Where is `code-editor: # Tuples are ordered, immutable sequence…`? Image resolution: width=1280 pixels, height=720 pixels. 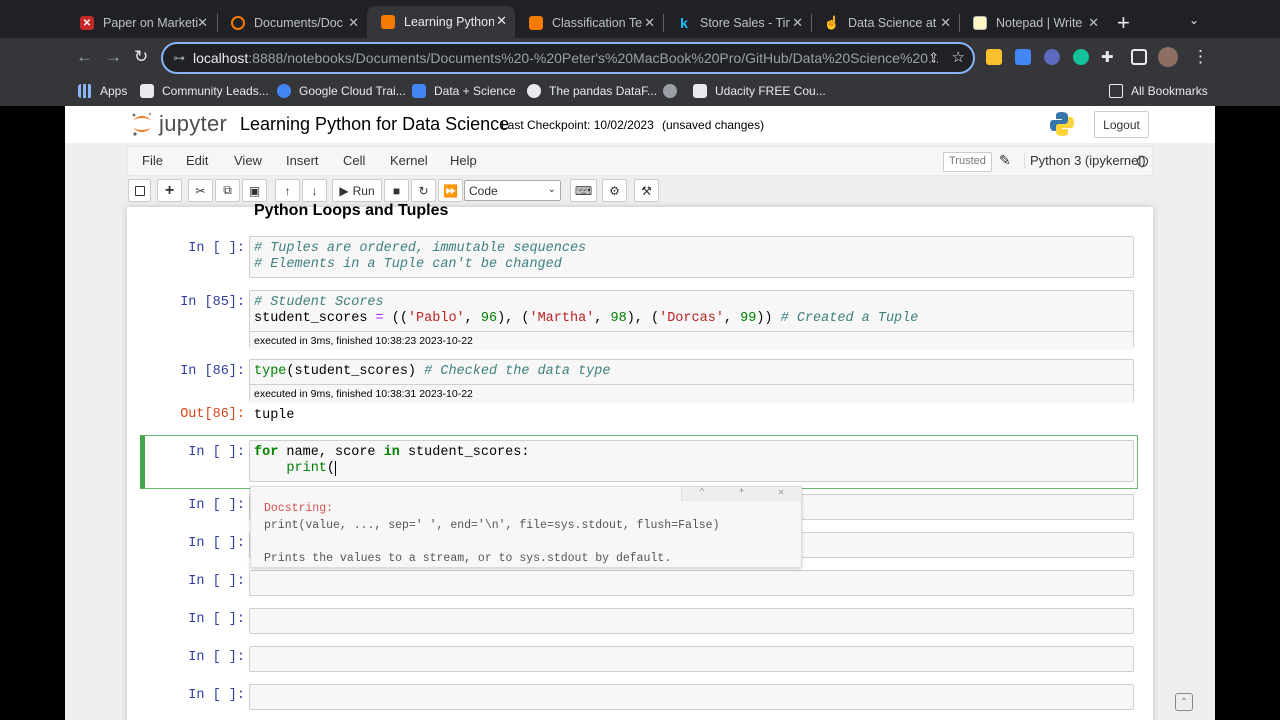 code-editor: # Tuples are ordered, immutable sequence… is located at coordinates (691, 256).